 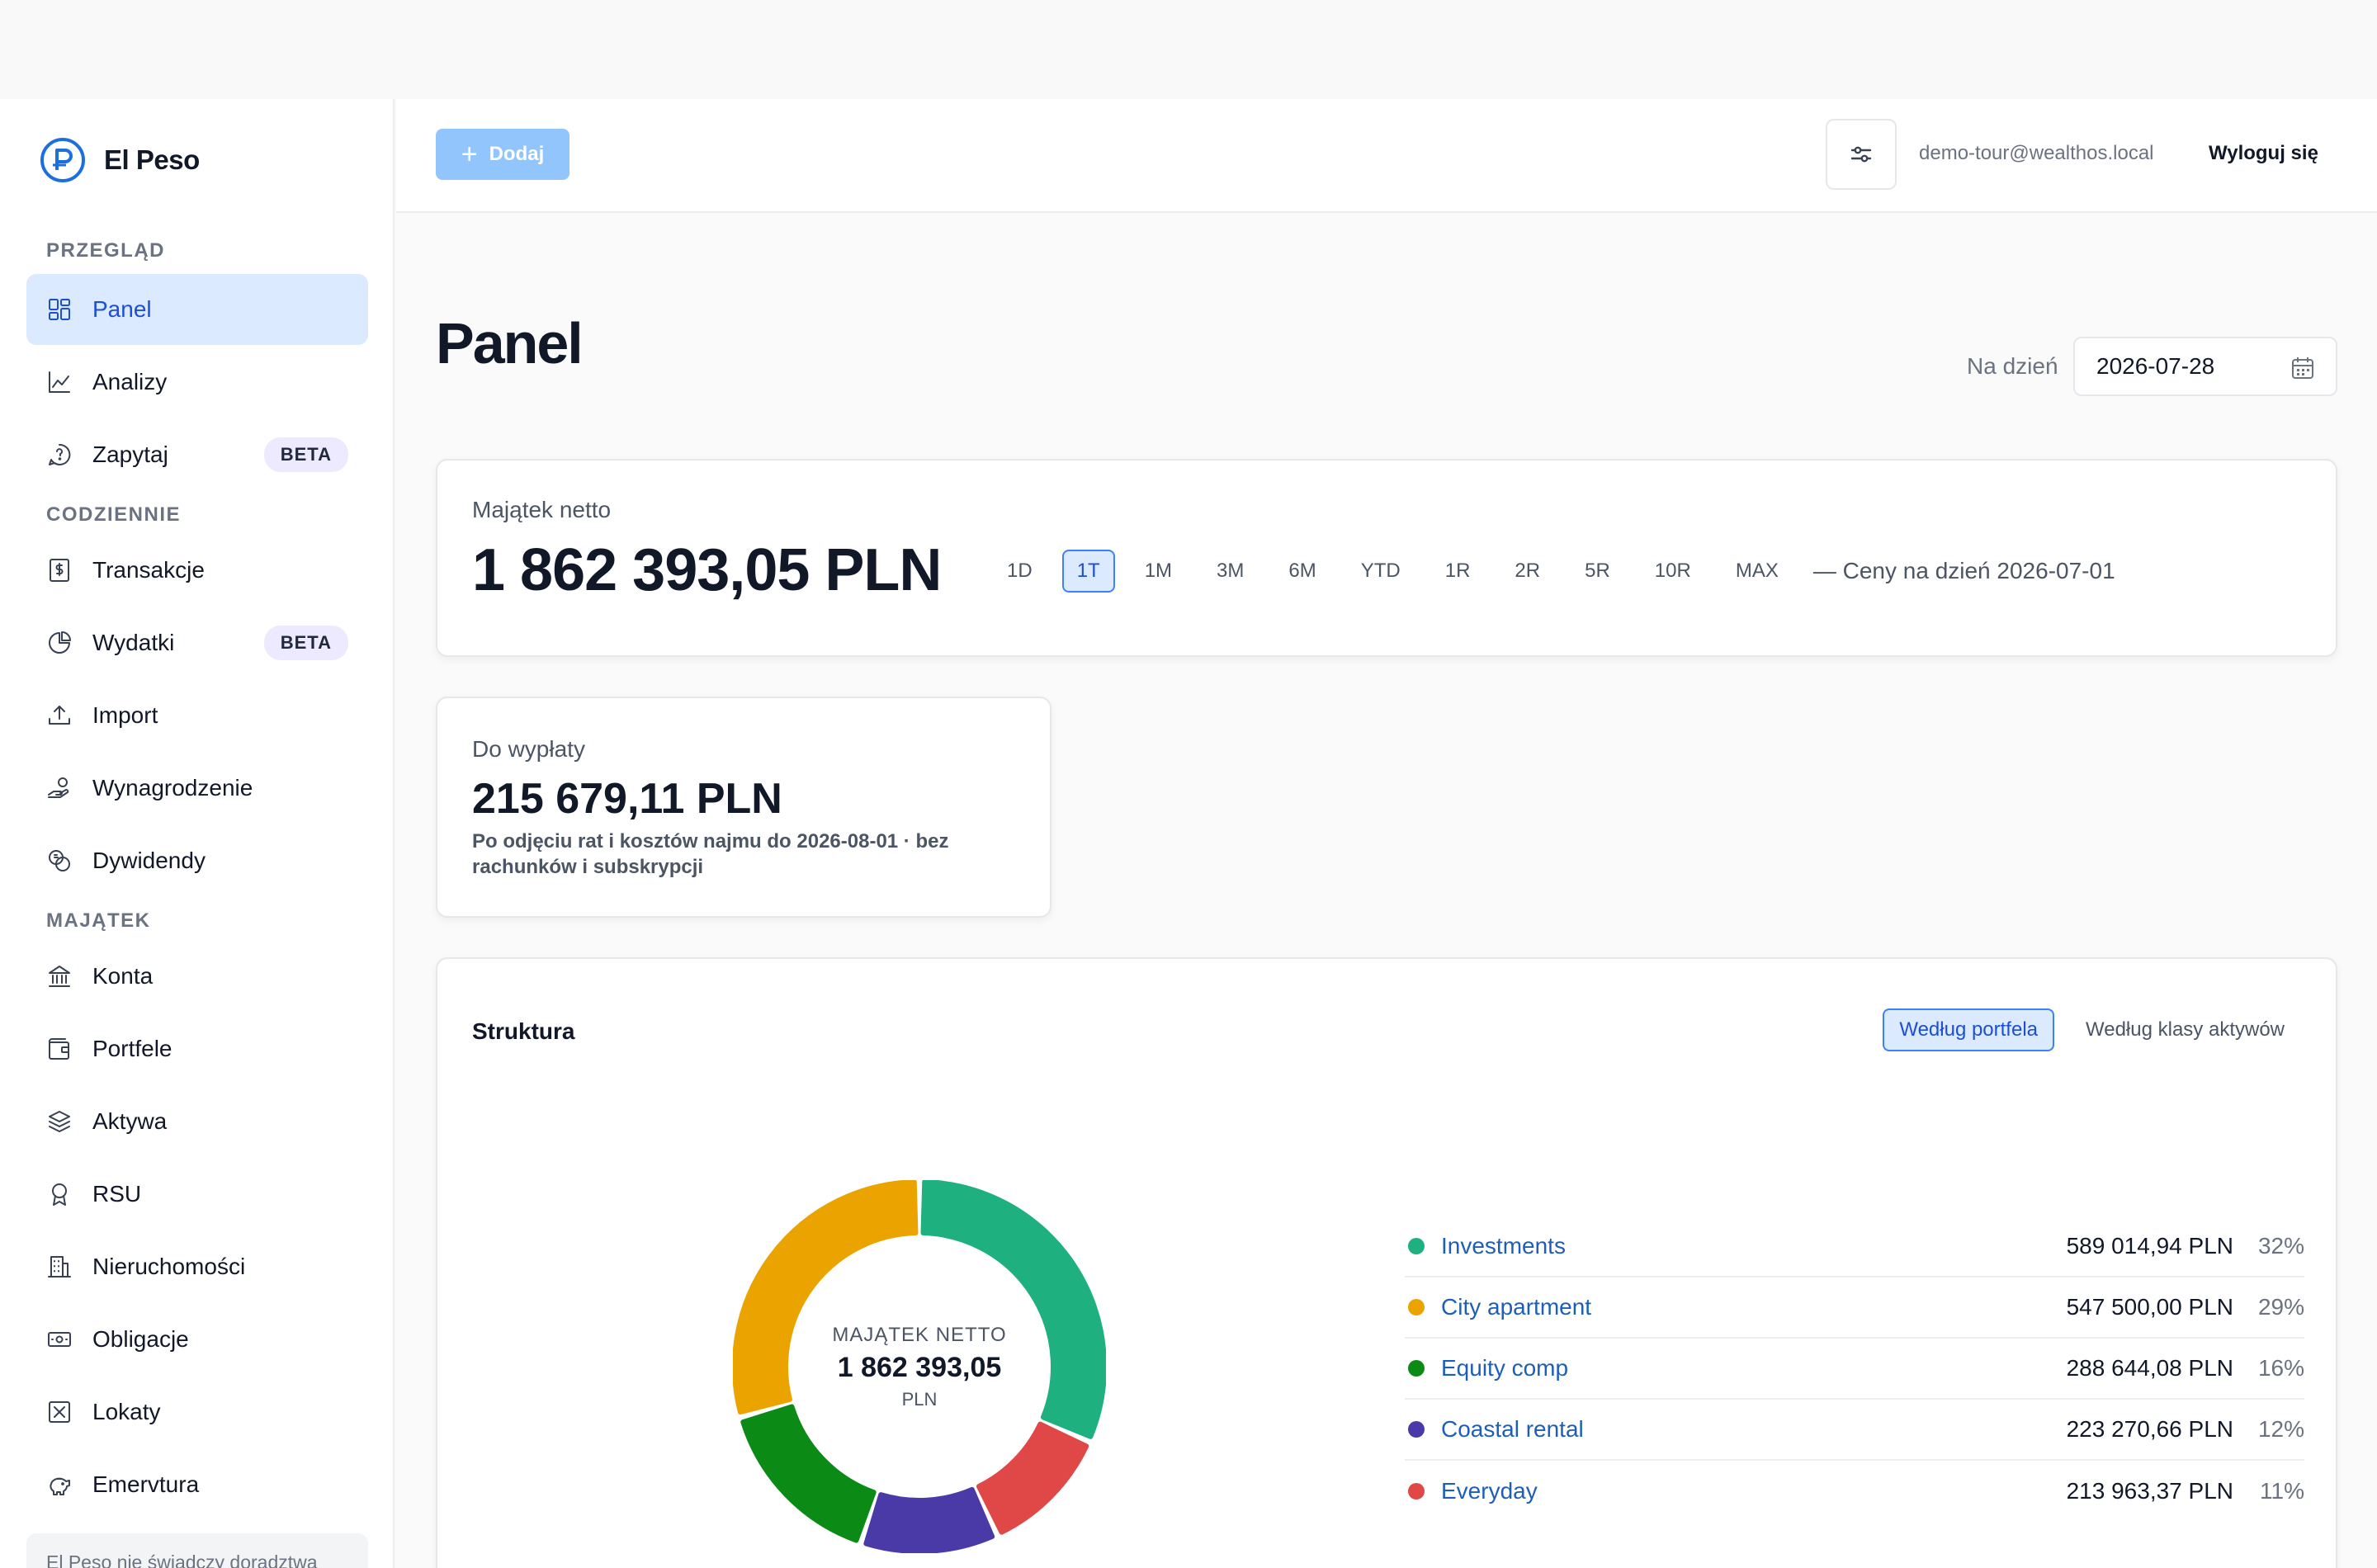 What do you see at coordinates (1458, 571) in the screenshot?
I see `range-1r: 1R` at bounding box center [1458, 571].